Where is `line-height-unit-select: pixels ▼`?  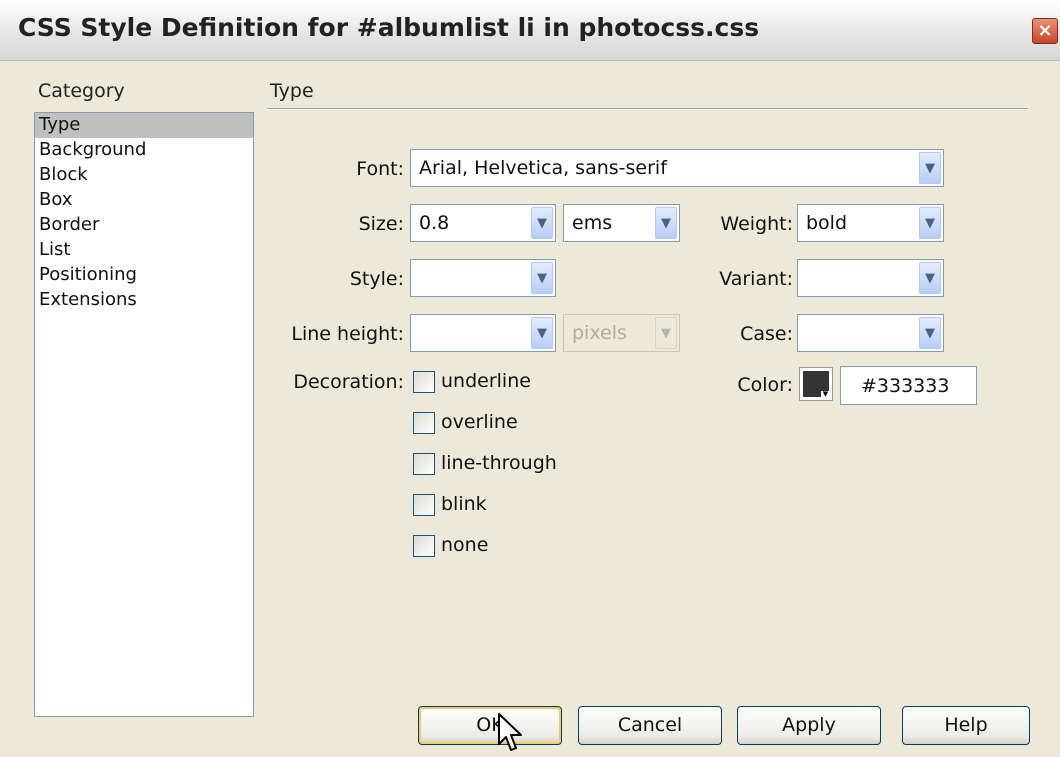 line-height-unit-select: pixels ▼ is located at coordinates (621, 333).